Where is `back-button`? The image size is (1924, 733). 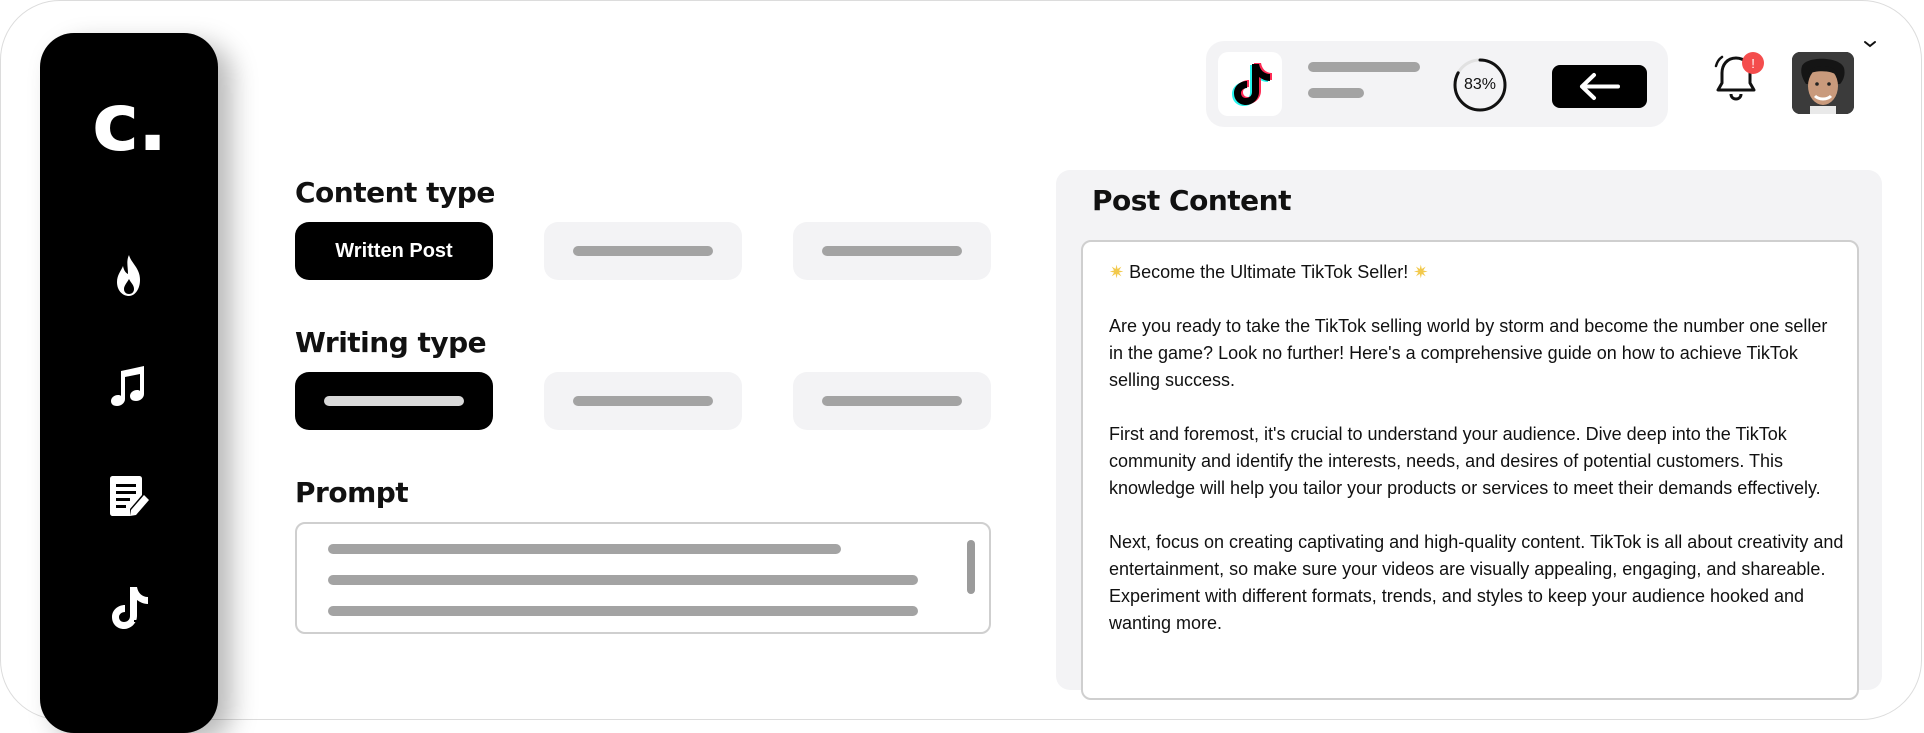 back-button is located at coordinates (1599, 86).